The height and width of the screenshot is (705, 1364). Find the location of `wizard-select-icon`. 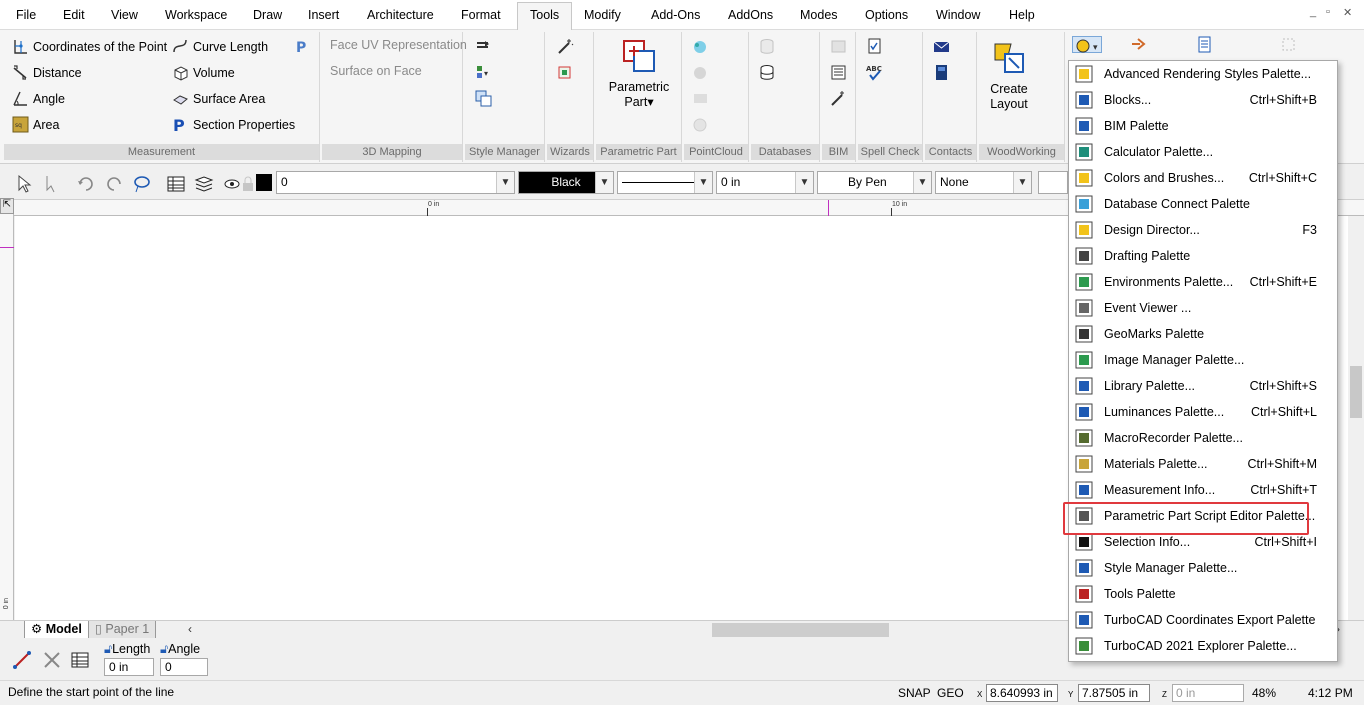

wizard-select-icon is located at coordinates (565, 72).